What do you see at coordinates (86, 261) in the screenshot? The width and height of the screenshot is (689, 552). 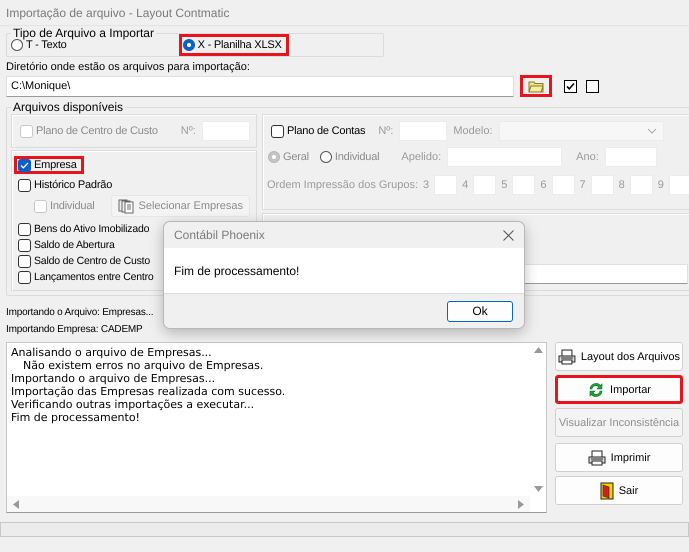 I see `checkbox: Saldo de Centro de Custo` at bounding box center [86, 261].